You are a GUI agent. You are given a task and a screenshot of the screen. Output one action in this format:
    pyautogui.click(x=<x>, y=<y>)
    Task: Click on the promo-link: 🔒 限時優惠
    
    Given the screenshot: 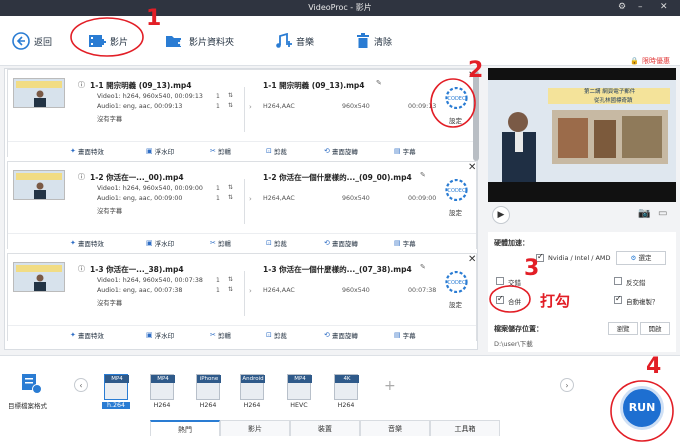 What is the action you would take?
    pyautogui.click(x=650, y=61)
    